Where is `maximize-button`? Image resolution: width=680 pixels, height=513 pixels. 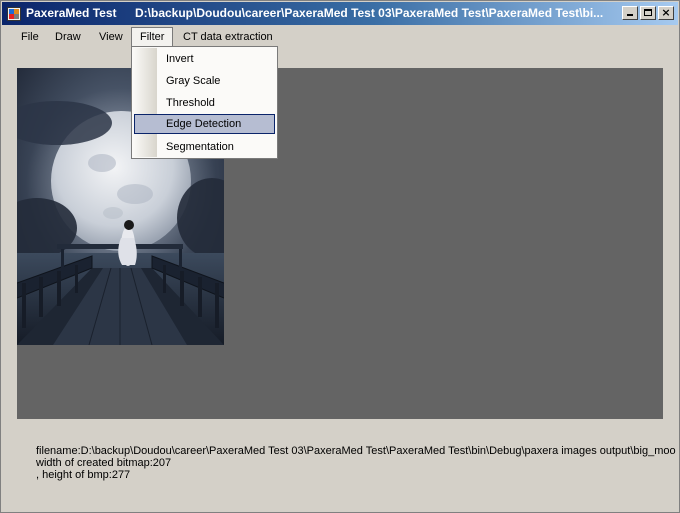 maximize-button is located at coordinates (648, 13).